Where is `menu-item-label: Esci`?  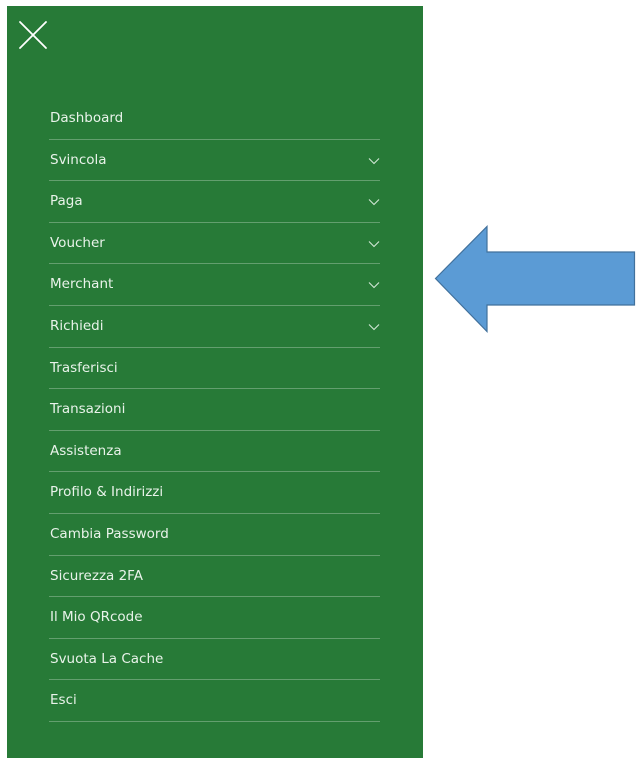 menu-item-label: Esci is located at coordinates (63, 700).